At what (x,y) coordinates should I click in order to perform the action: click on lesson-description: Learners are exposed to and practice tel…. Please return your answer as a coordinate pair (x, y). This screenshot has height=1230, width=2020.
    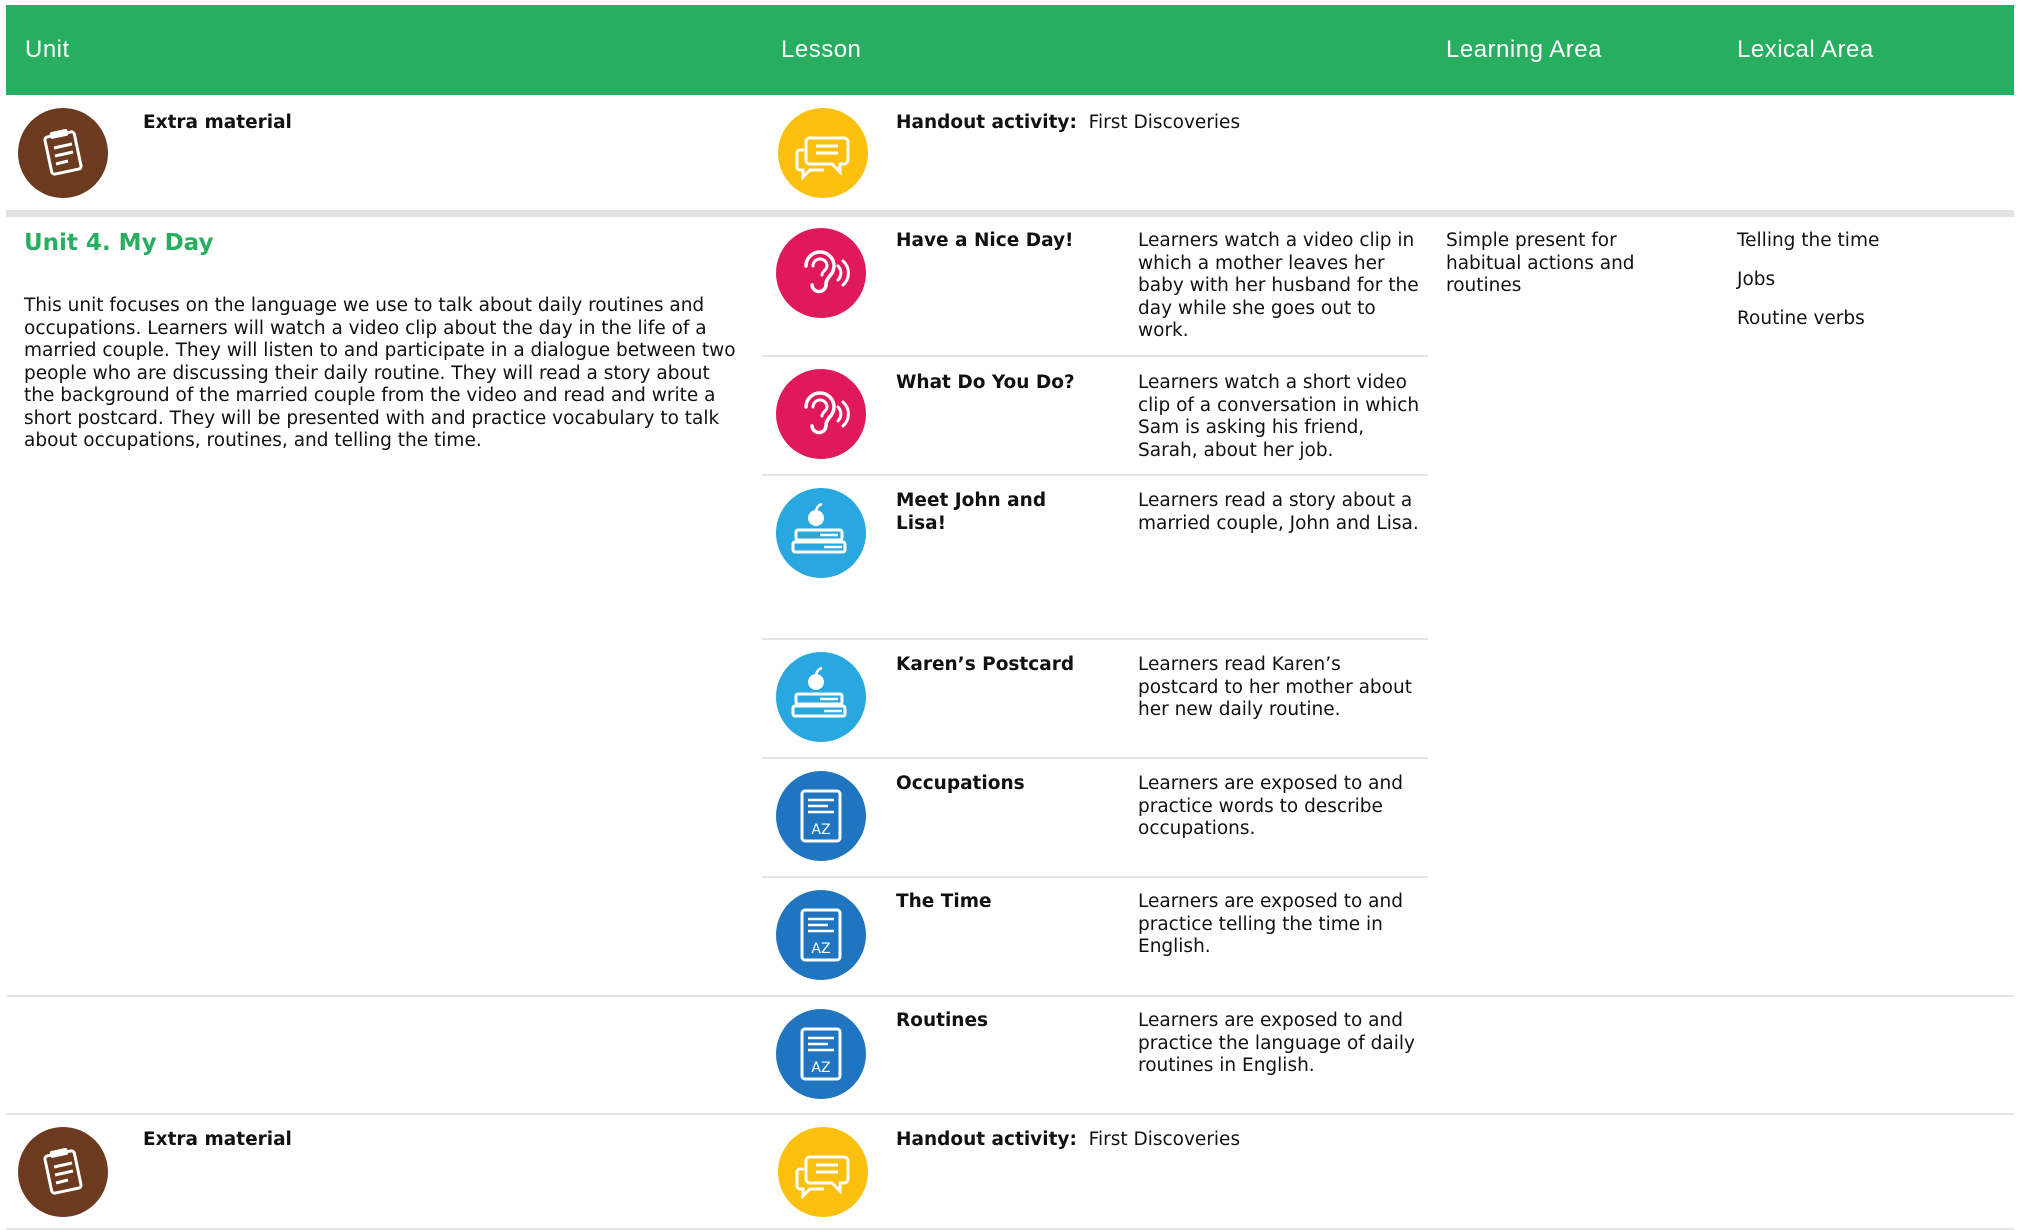
    Looking at the image, I should click on (1270, 924).